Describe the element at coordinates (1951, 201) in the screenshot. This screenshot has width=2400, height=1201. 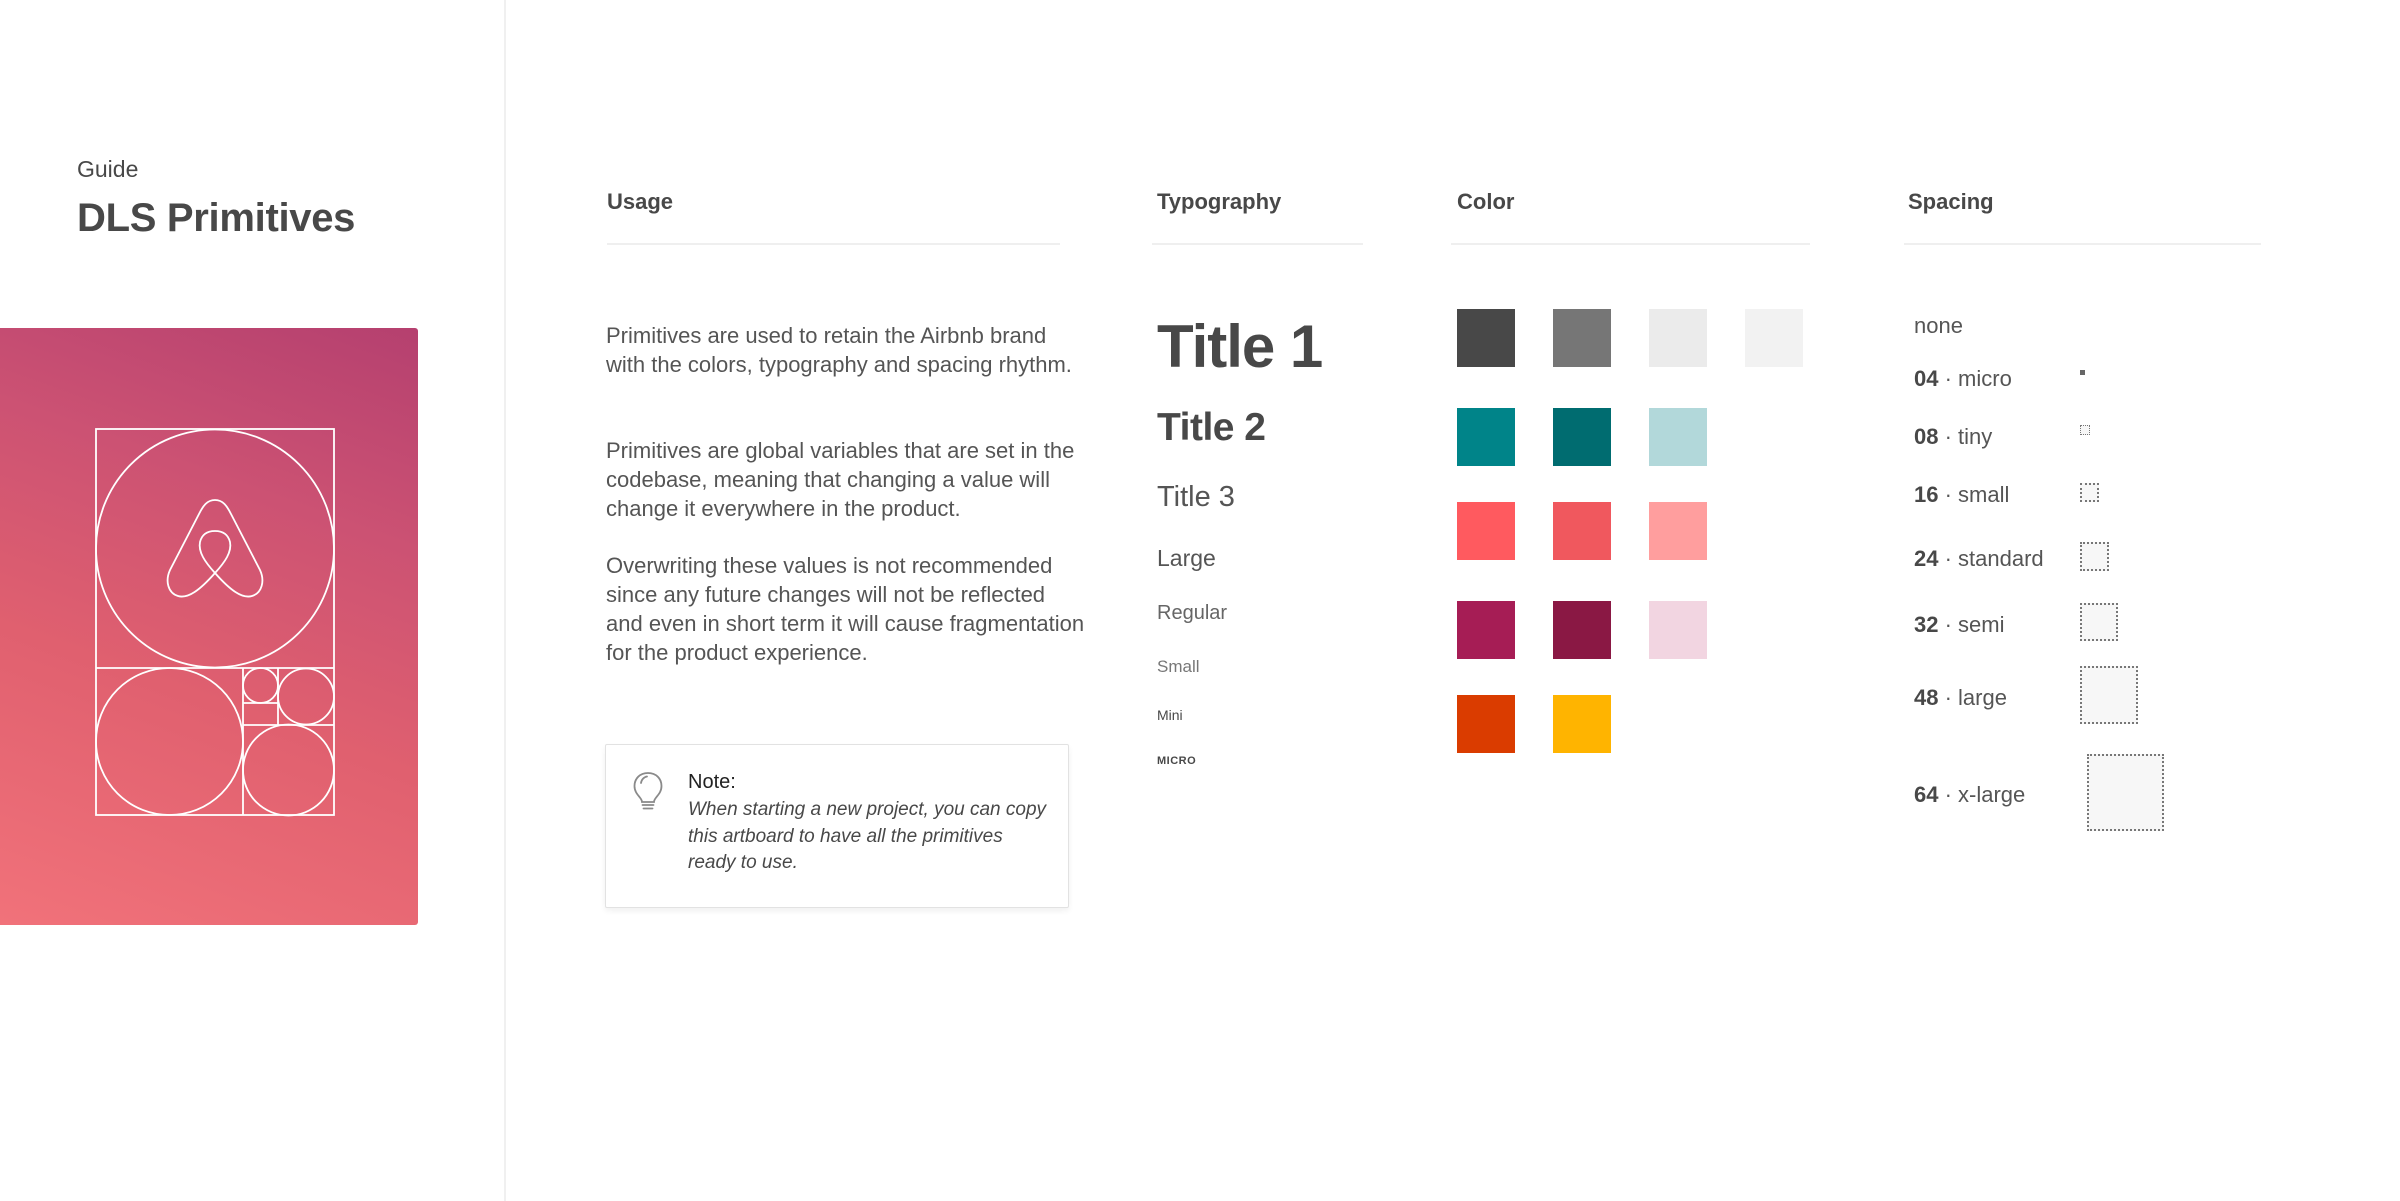
I see `spacing-heading: Spacing` at that location.